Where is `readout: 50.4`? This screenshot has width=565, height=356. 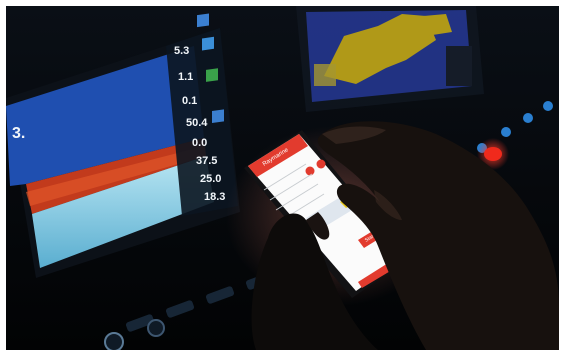 readout: 50.4 is located at coordinates (197, 123).